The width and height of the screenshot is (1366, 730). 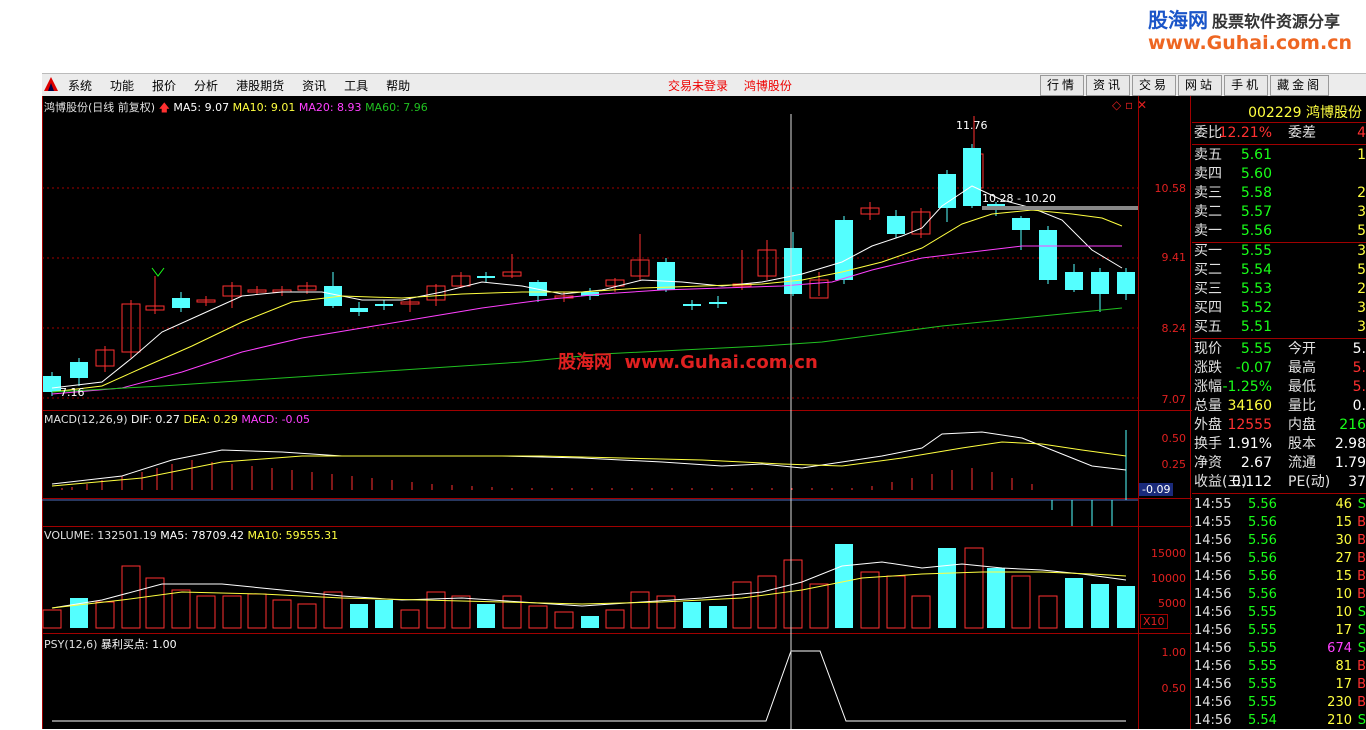 I want to click on sell-row-v2: 5, so click(x=1361, y=231).